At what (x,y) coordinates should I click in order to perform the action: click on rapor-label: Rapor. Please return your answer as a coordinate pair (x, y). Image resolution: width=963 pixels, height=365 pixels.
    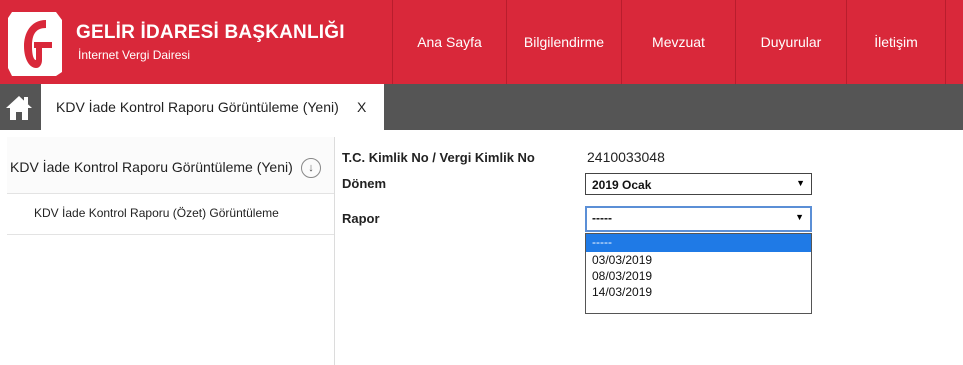
    Looking at the image, I should click on (361, 218).